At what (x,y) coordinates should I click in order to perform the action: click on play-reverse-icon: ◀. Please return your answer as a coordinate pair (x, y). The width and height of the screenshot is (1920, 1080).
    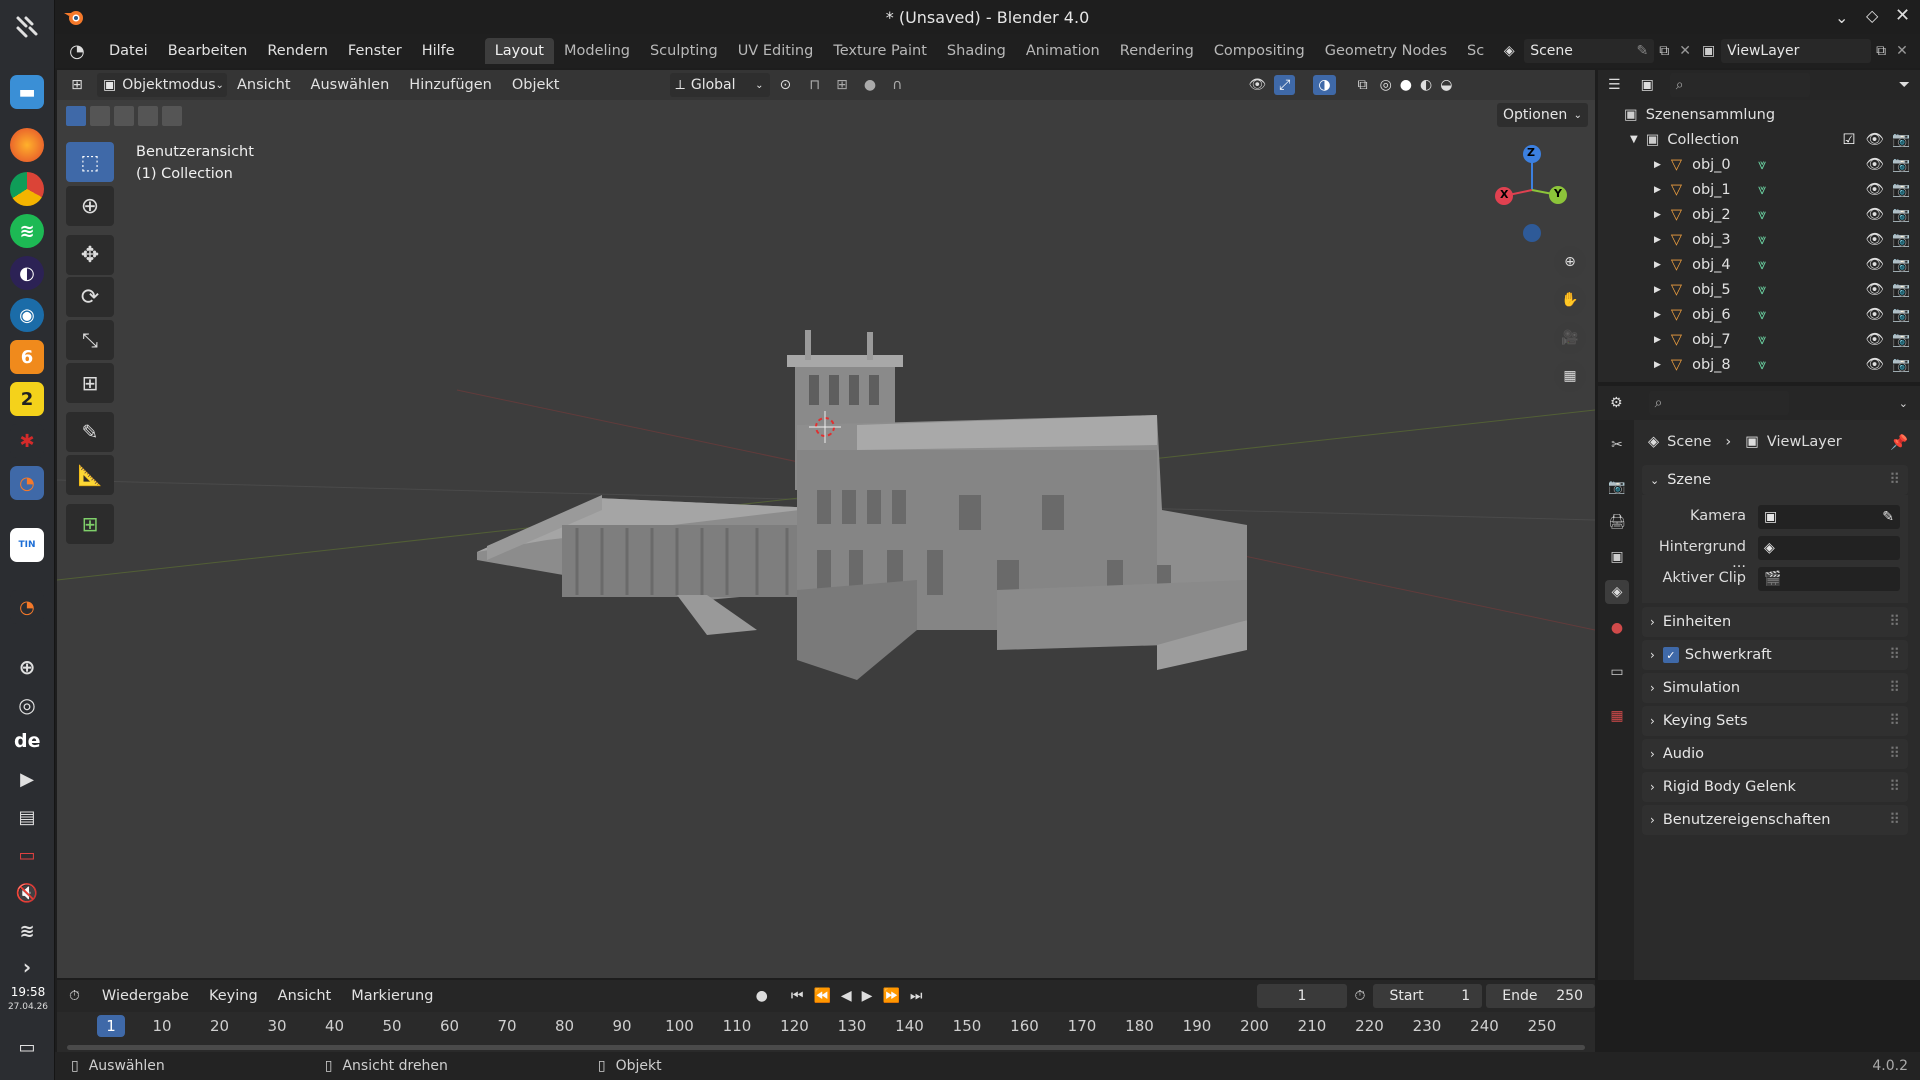
    Looking at the image, I should click on (846, 996).